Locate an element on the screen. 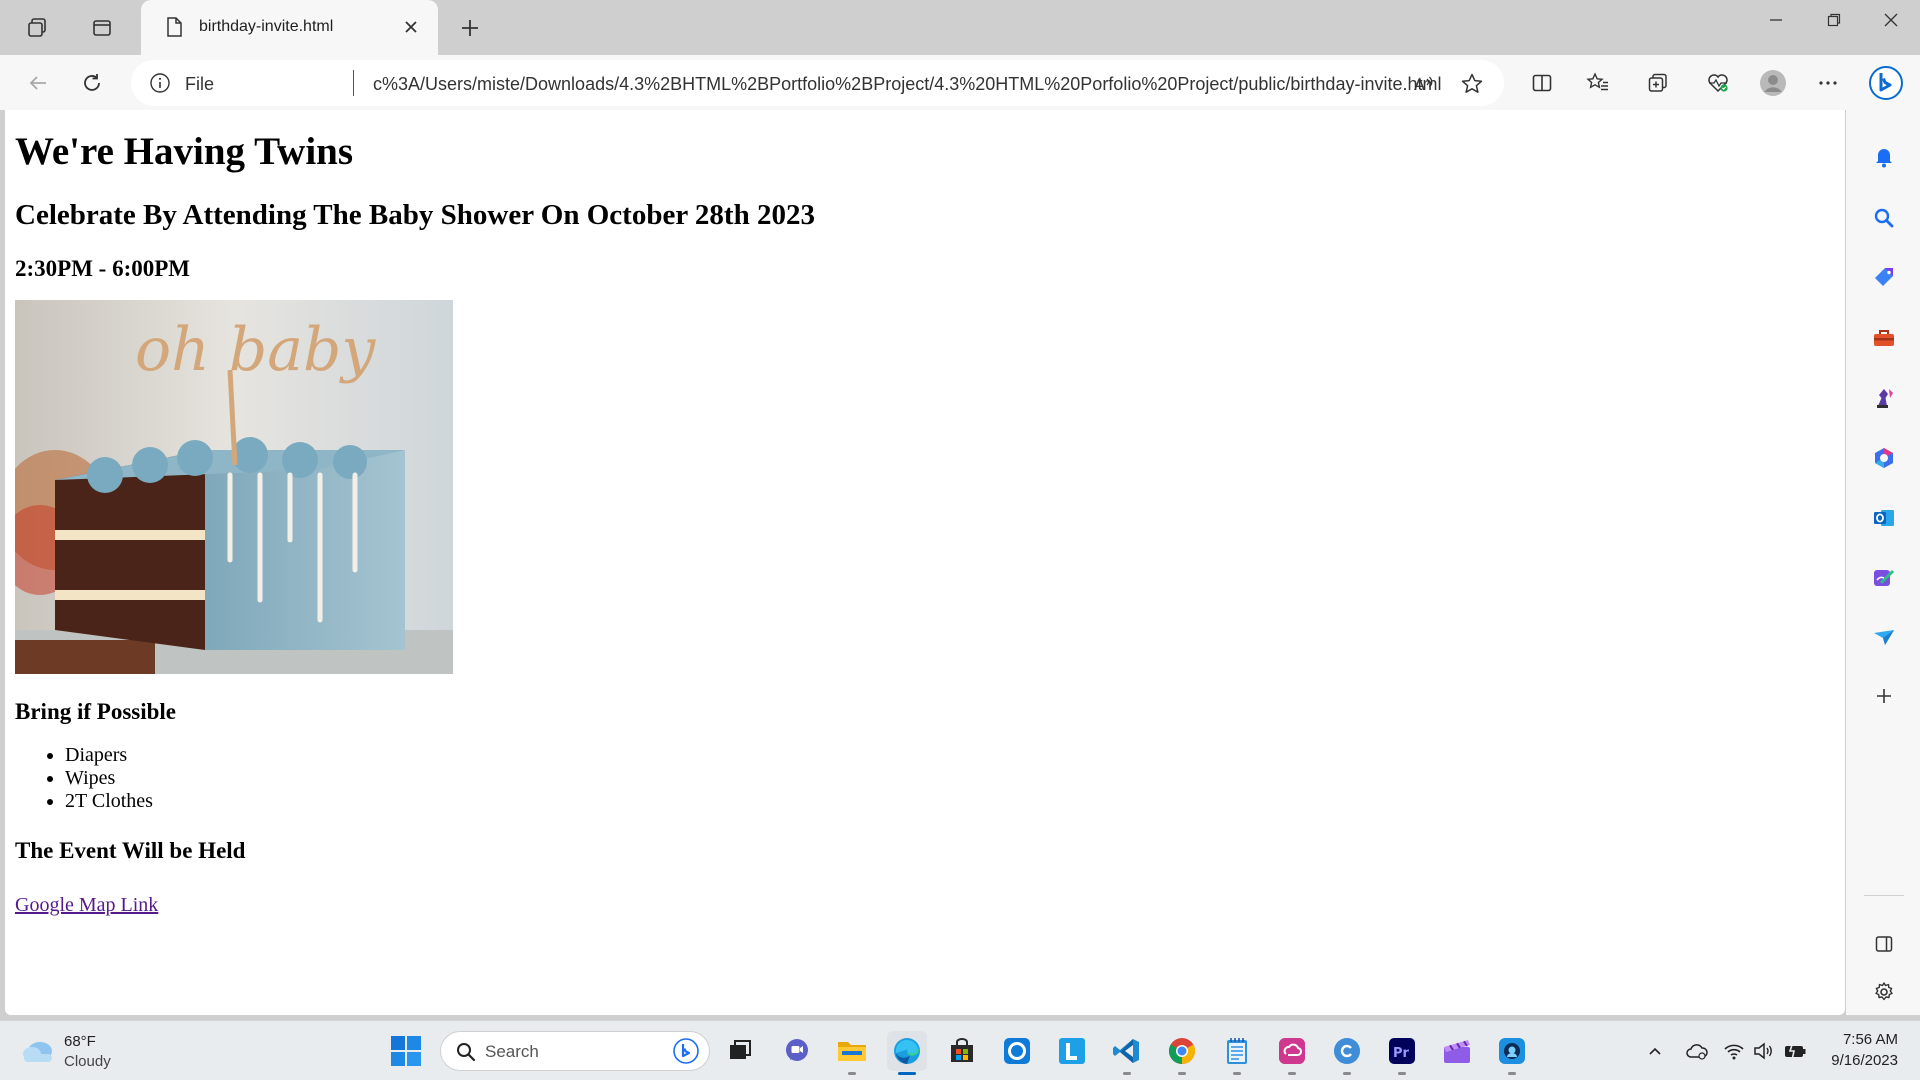 Image resolution: width=1920 pixels, height=1080 pixels. taskbar-clock-time: 7:56 AM is located at coordinates (1870, 1039).